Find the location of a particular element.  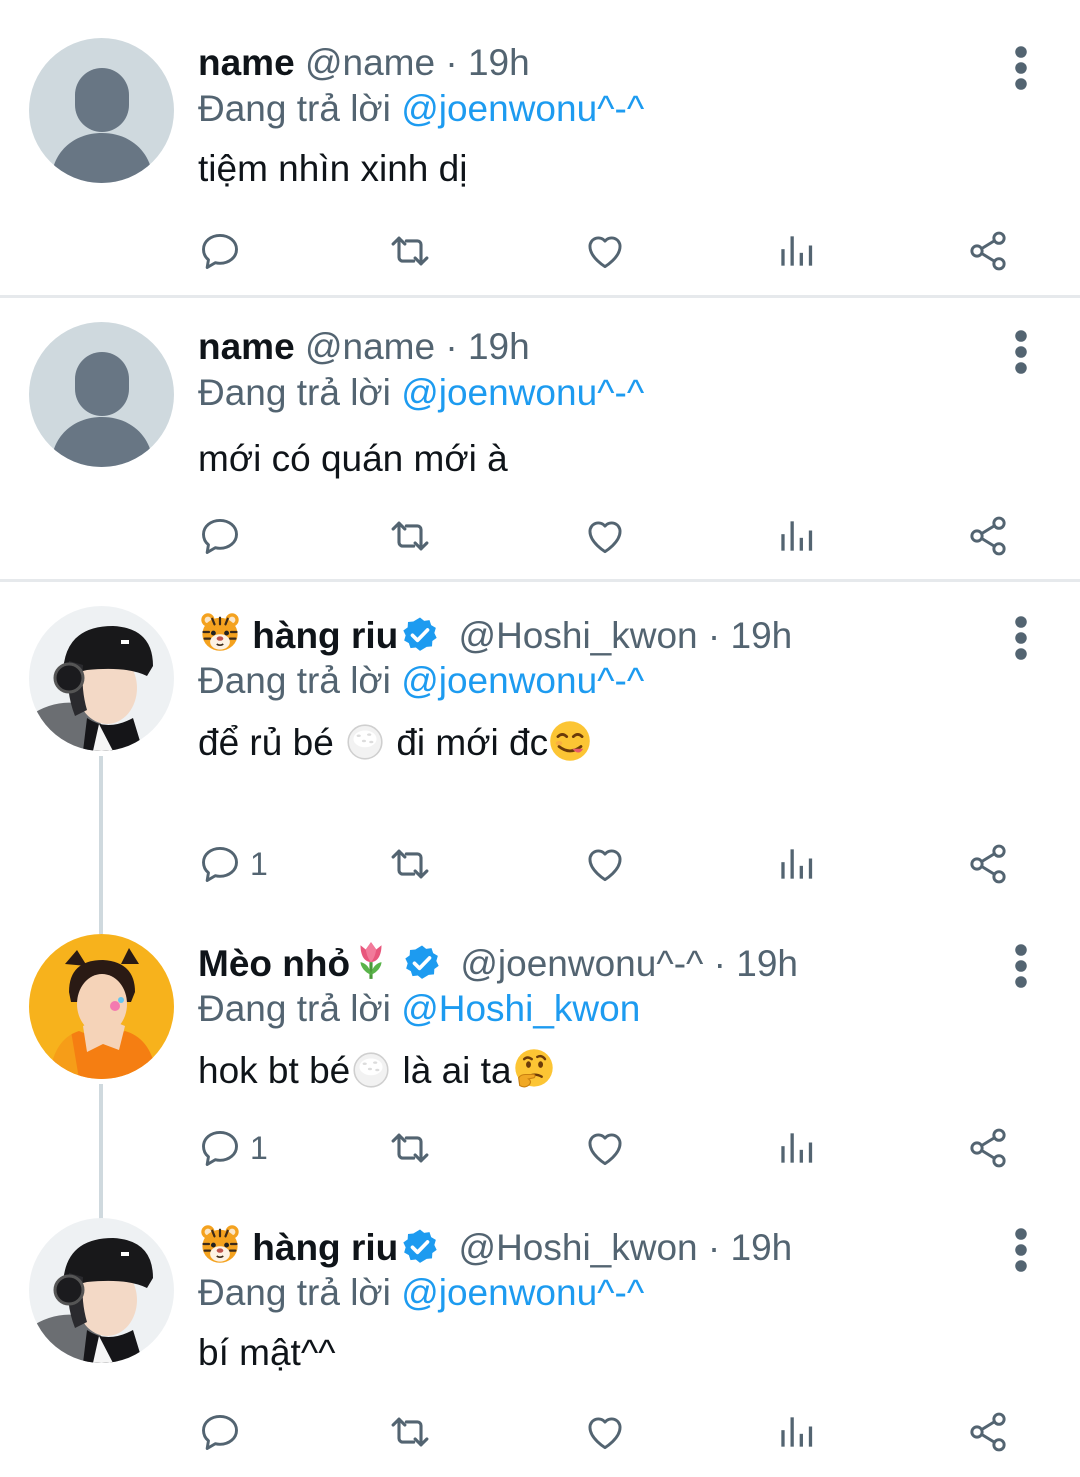

tweet-text-part: đi mới đc is located at coordinates (467, 742).